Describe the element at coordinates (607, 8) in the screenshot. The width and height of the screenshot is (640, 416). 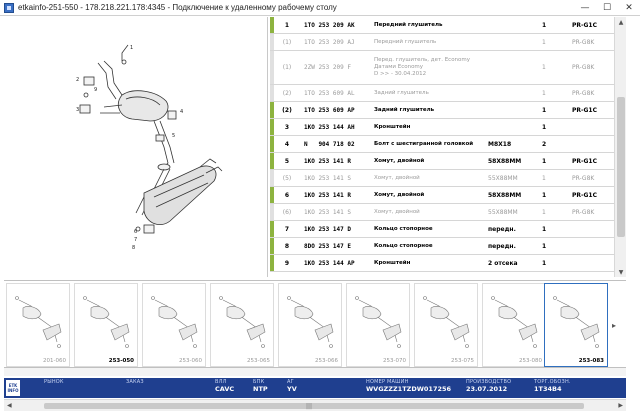
I see `maximize-button: ☐` at that location.